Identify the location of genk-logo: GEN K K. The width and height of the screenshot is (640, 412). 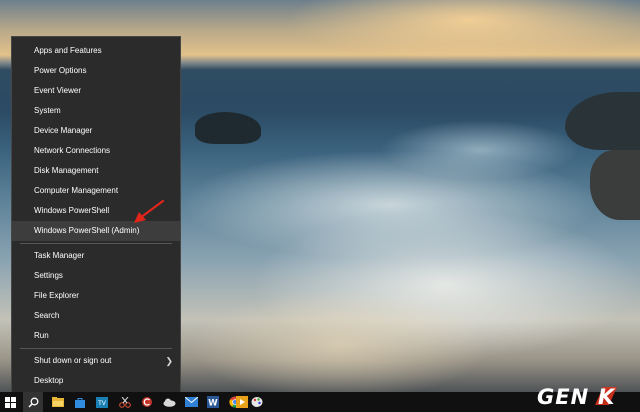
(577, 396).